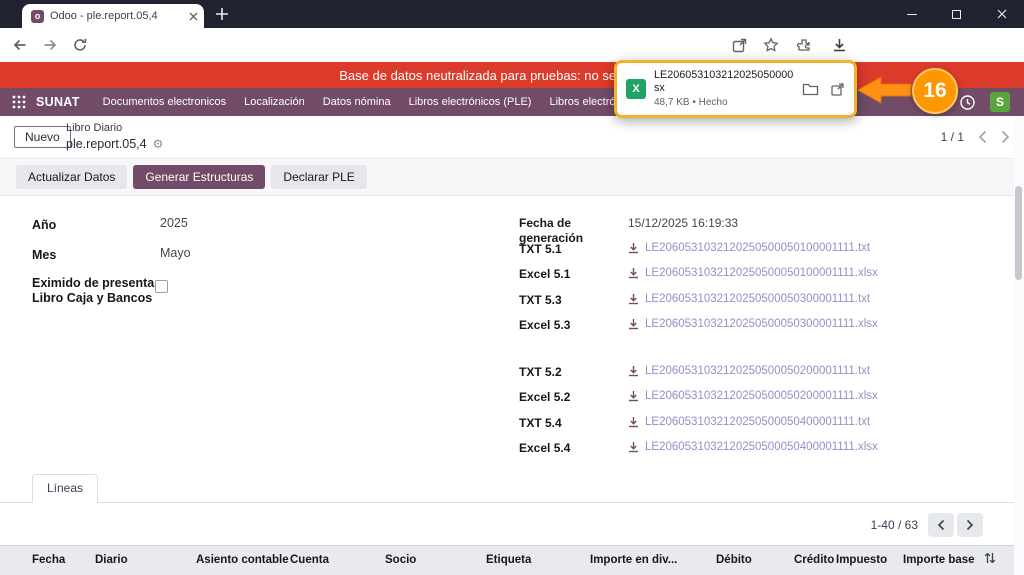  What do you see at coordinates (92, 298) in the screenshot?
I see `exempt-label-line2: Libro Caja y Bancos` at bounding box center [92, 298].